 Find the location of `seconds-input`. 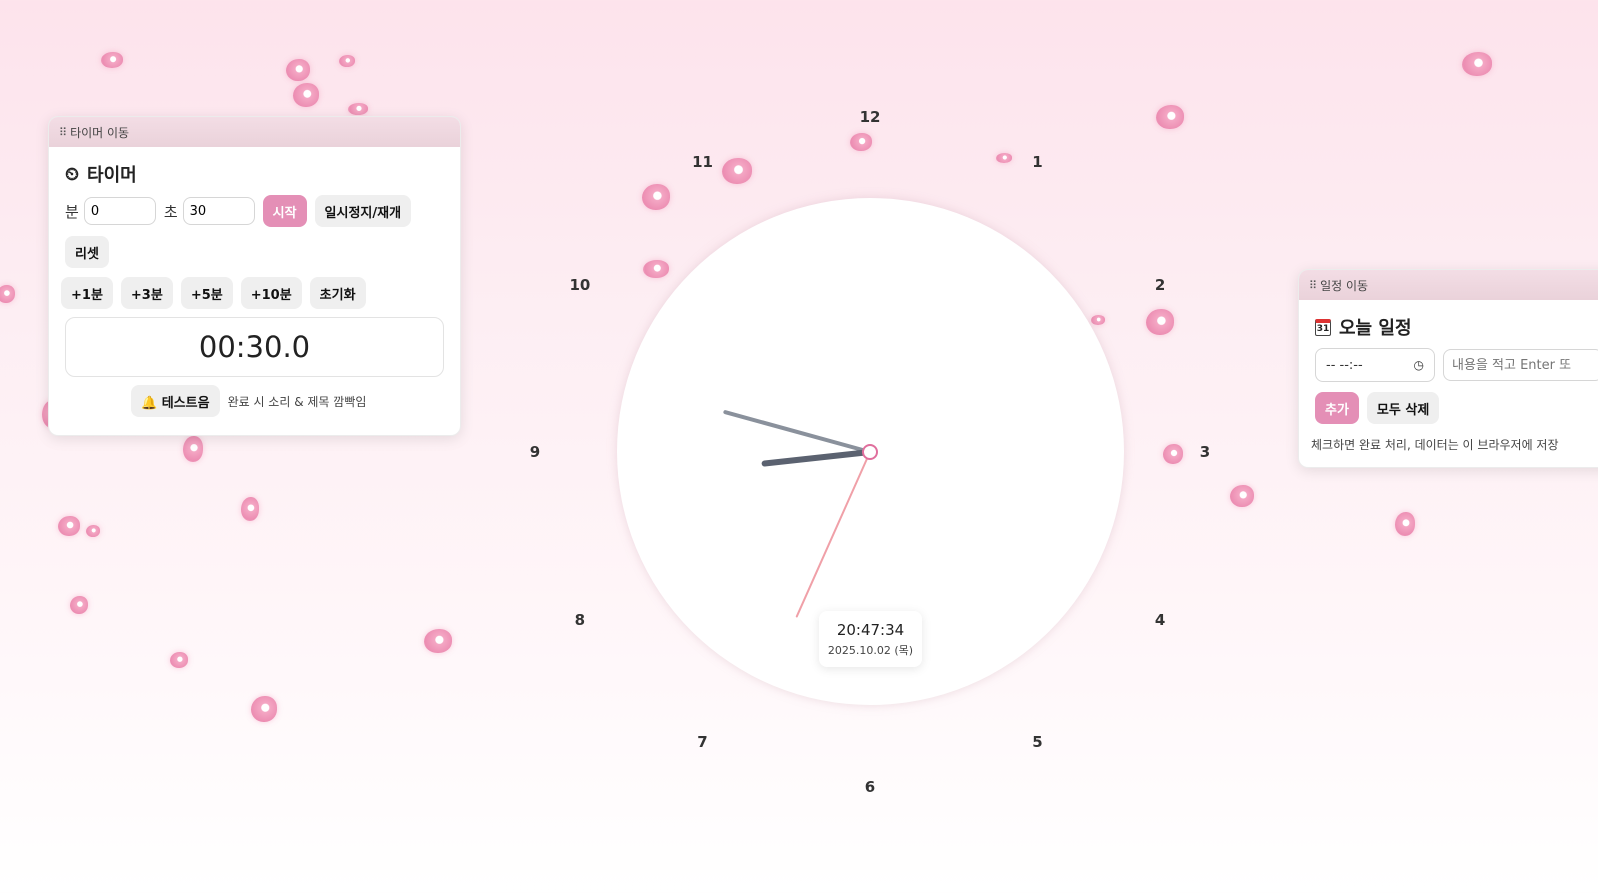

seconds-input is located at coordinates (218, 211).